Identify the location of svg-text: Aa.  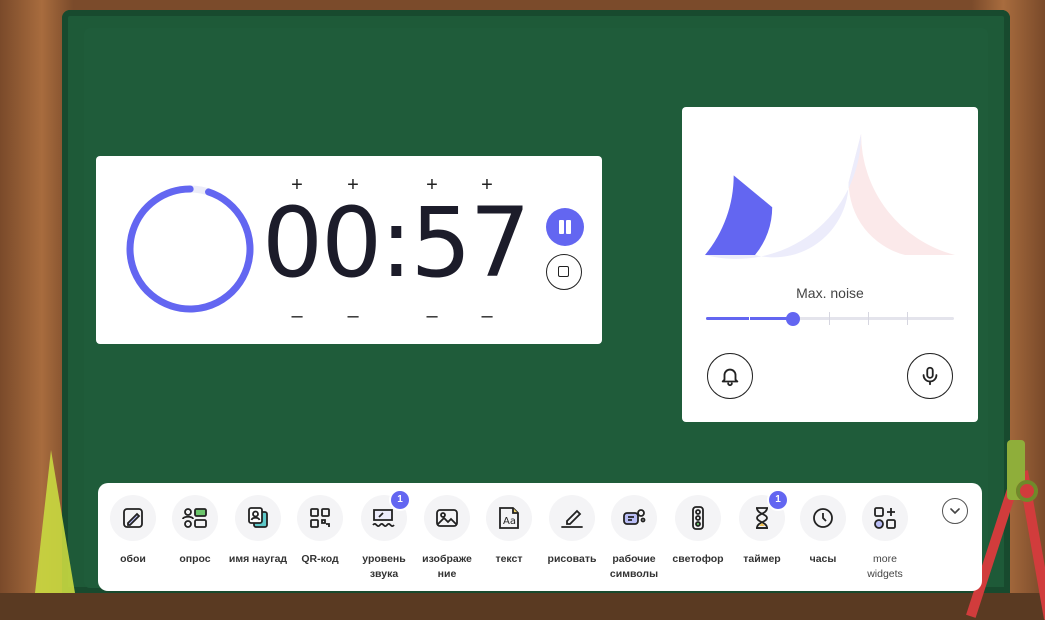
(509, 521).